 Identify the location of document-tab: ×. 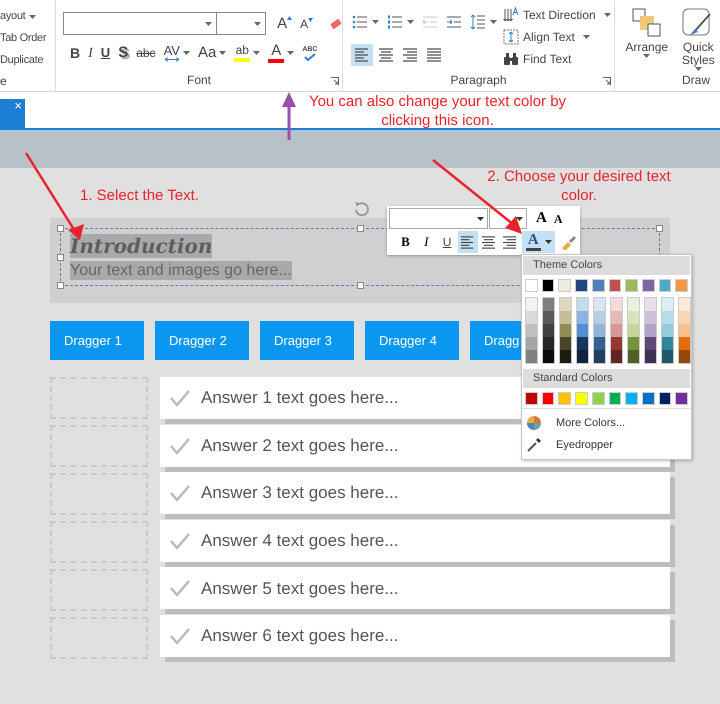
(12, 113).